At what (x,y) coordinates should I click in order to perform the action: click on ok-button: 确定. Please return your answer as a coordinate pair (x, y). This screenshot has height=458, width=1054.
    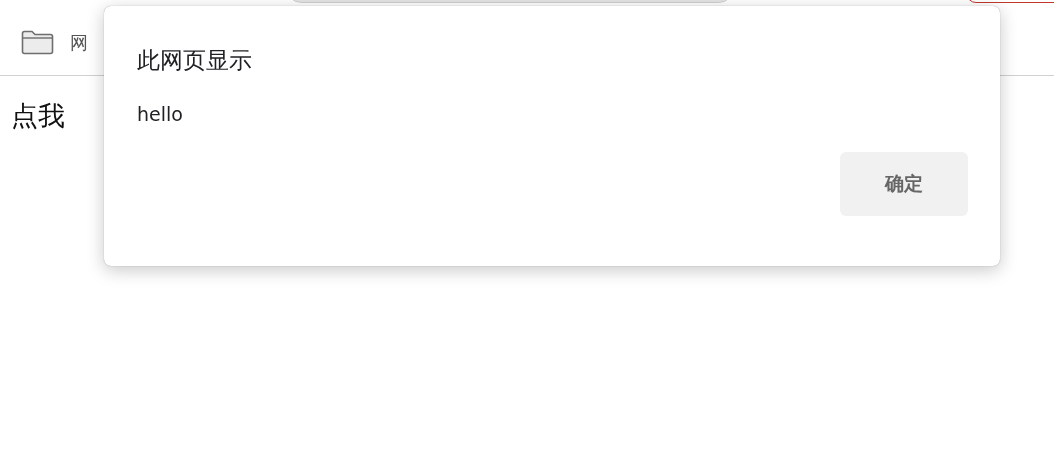
    Looking at the image, I should click on (904, 184).